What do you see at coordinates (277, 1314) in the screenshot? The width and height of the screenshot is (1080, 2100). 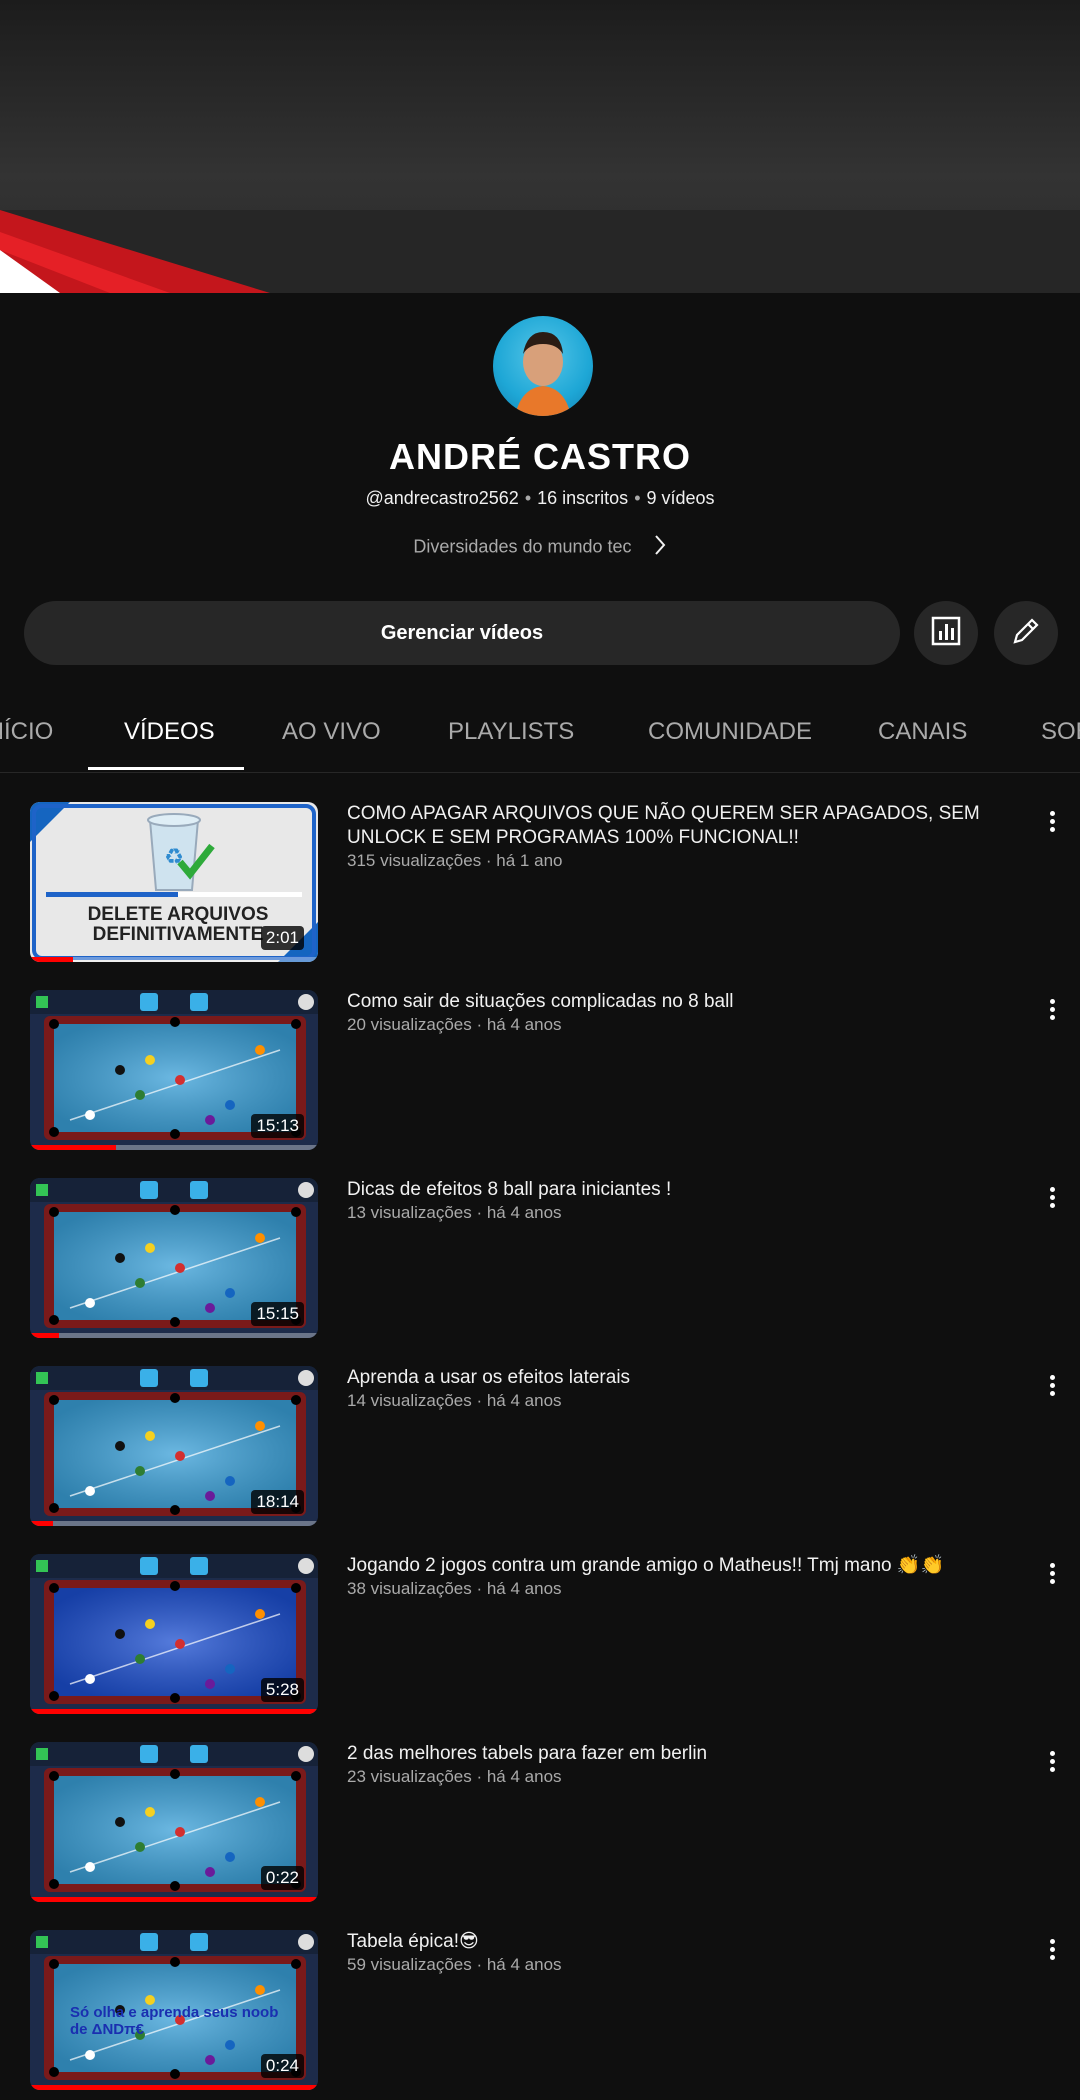 I see `video-duration: 15:15` at bounding box center [277, 1314].